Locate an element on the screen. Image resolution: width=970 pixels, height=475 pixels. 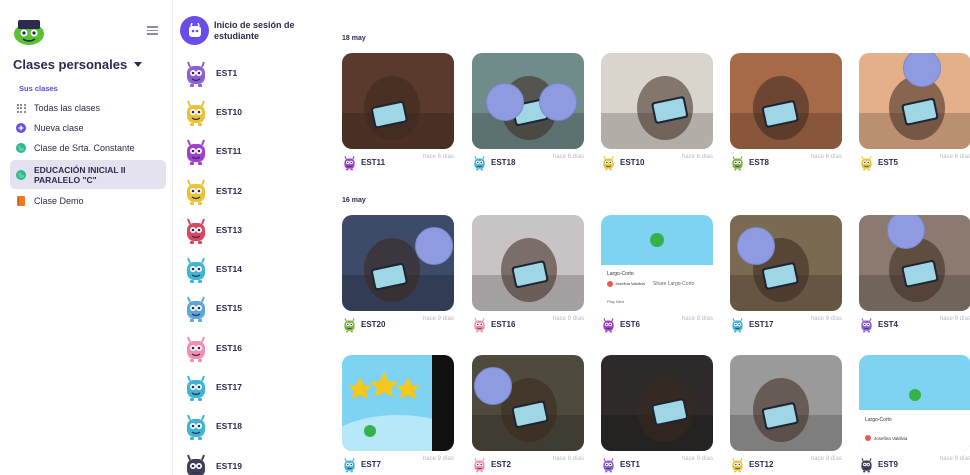
story-card: EST10 hace 6 días is located at coordinates (657, 112).